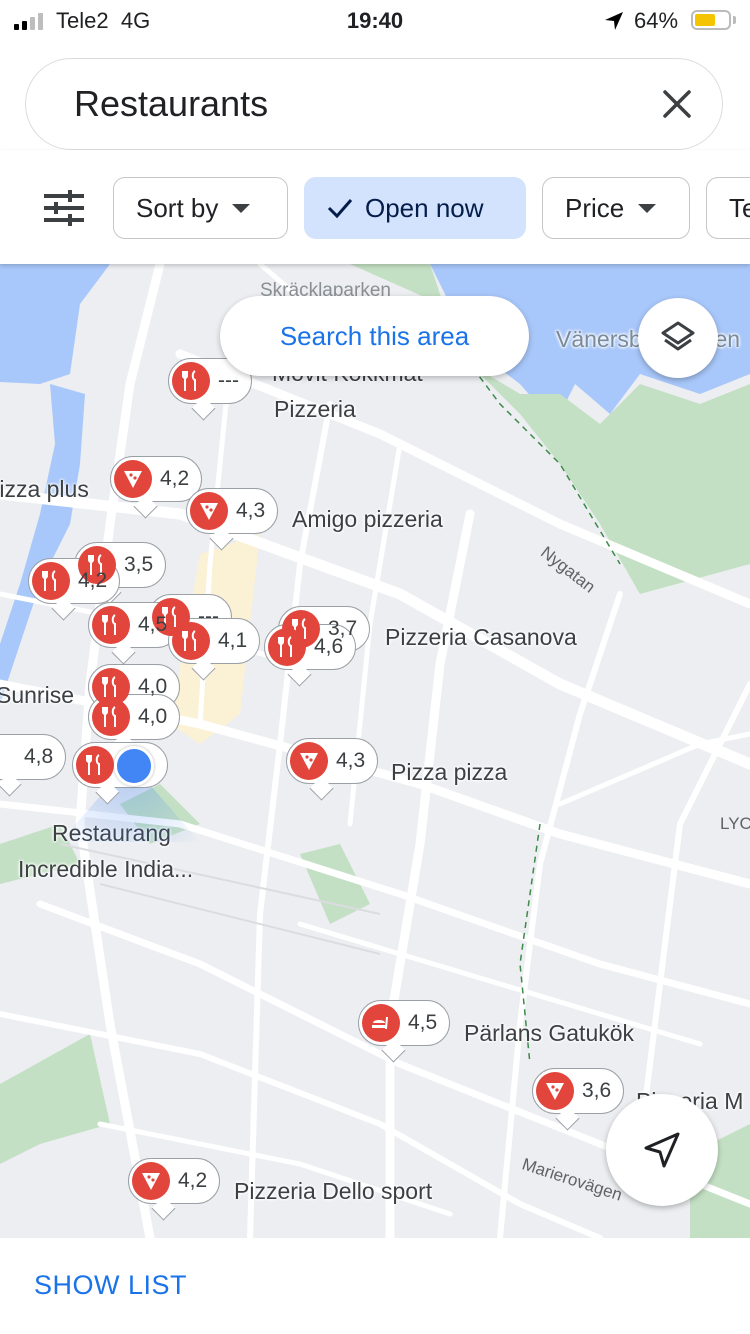  I want to click on search-box: Restaurants, so click(374, 104).